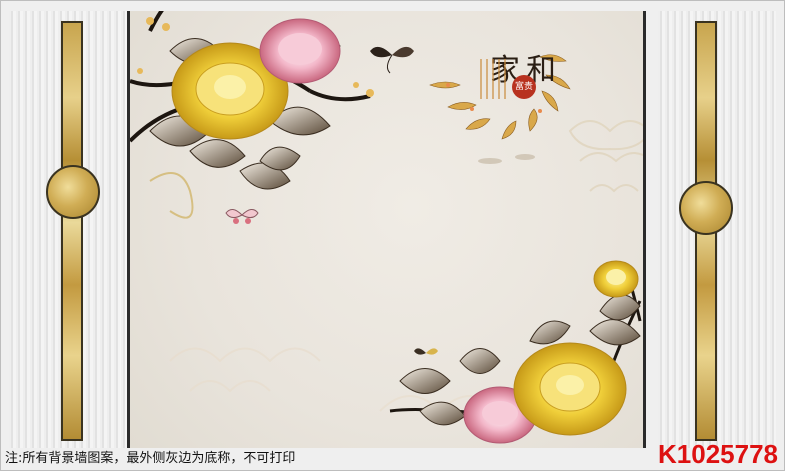  Describe the element at coordinates (73, 192) in the screenshot. I see `left-marble-medallion` at that location.